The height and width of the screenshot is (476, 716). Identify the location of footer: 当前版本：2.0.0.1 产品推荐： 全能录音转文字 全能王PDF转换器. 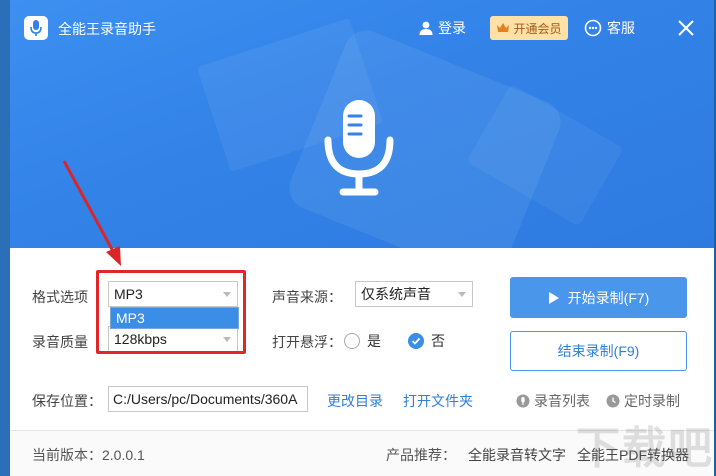
(362, 453).